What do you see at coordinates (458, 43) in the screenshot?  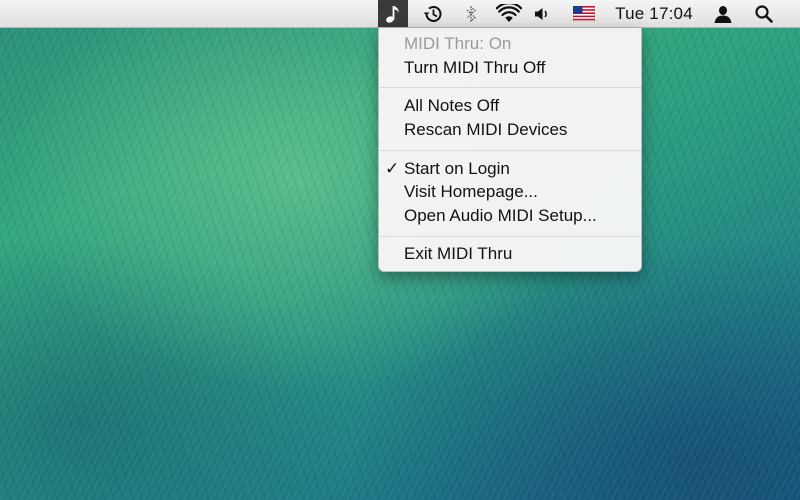 I see `status-label: MIDI Thru: On` at bounding box center [458, 43].